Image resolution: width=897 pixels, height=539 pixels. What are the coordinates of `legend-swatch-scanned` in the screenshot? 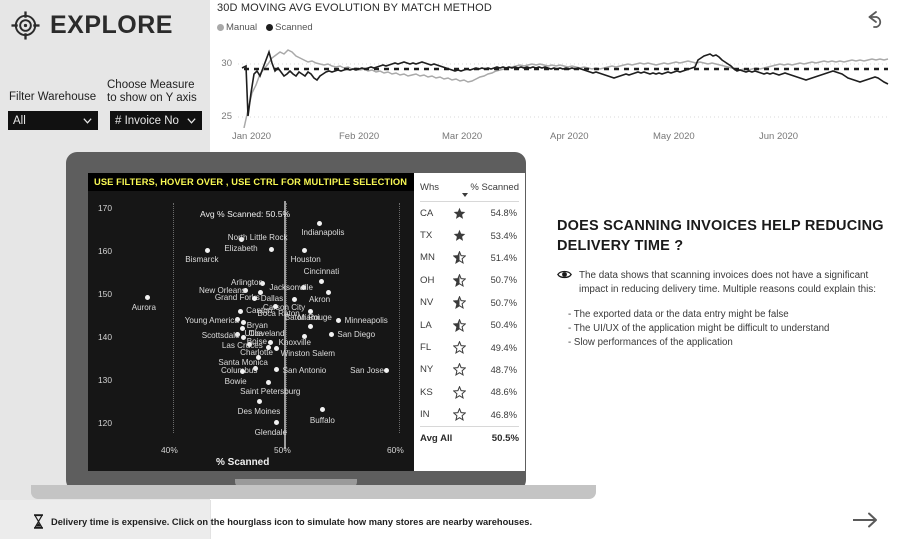 It's located at (270, 27).